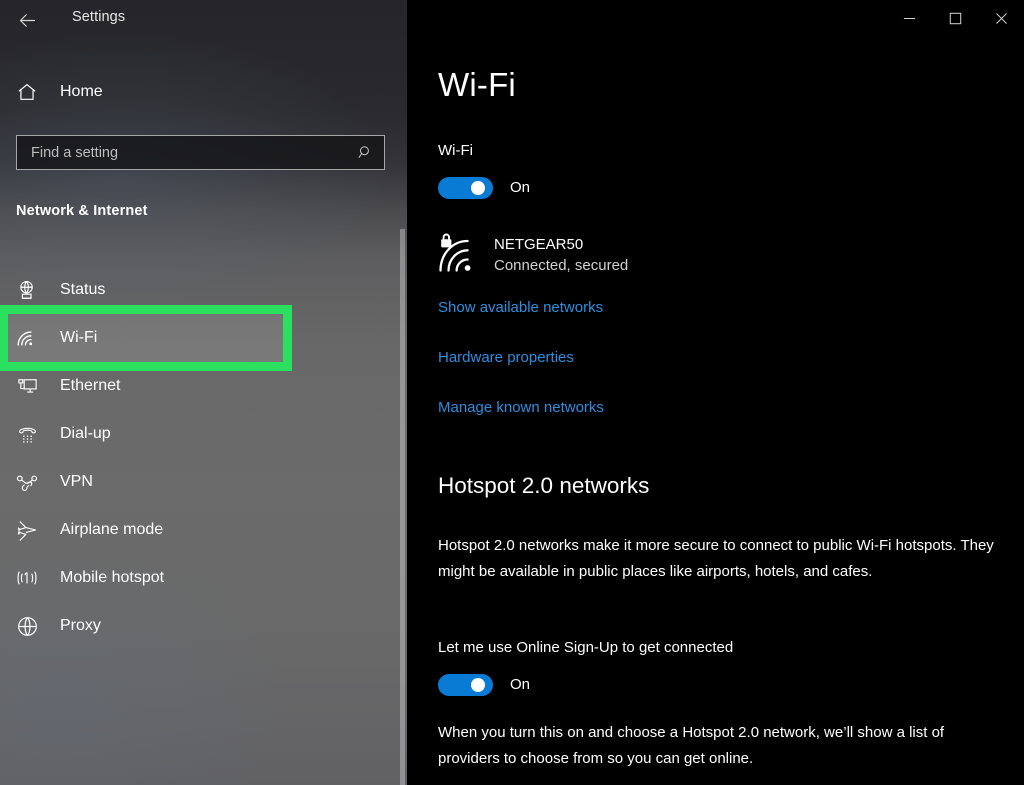 The width and height of the screenshot is (1024, 785). What do you see at coordinates (76, 481) in the screenshot?
I see `sidebar-item-vpn-label: VPN` at bounding box center [76, 481].